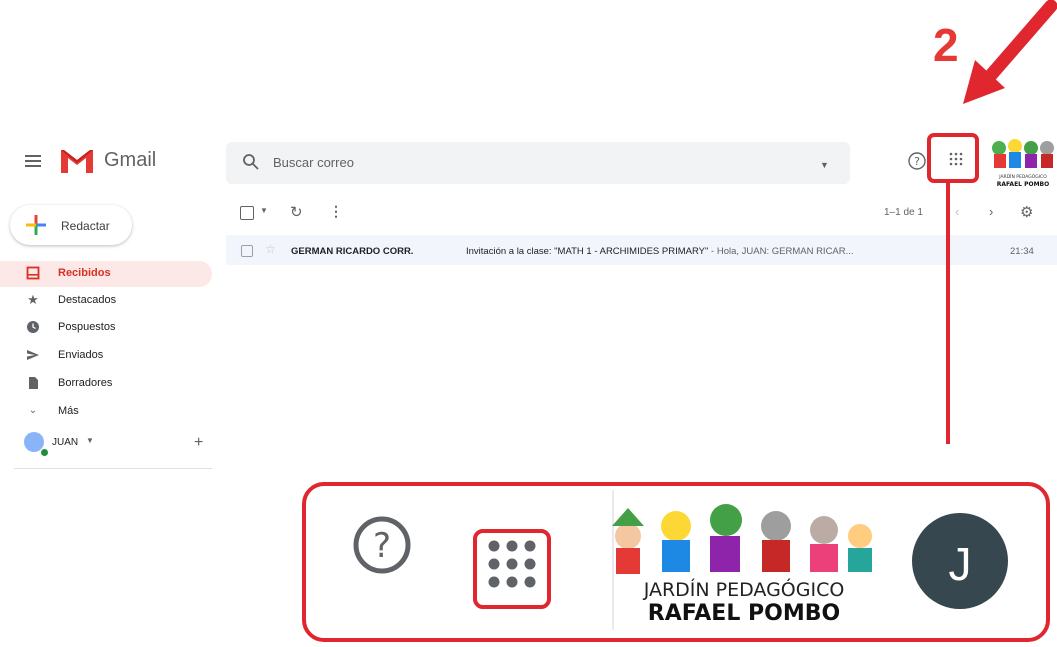 The height and width of the screenshot is (647, 1057). Describe the element at coordinates (87, 327) in the screenshot. I see `sidebar-item-label: Pospuestos` at that location.